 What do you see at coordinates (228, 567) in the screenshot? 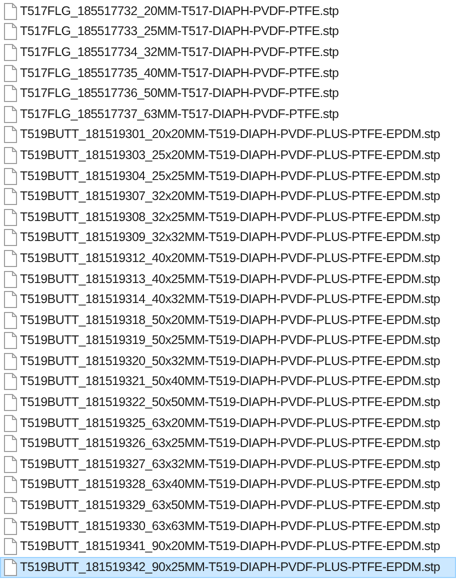
I see `file-item: T519BUTT_181519342_90x25MM-T519-DIAPH-PVDF-PLUS-PTFE-EPDM.stp` at bounding box center [228, 567].